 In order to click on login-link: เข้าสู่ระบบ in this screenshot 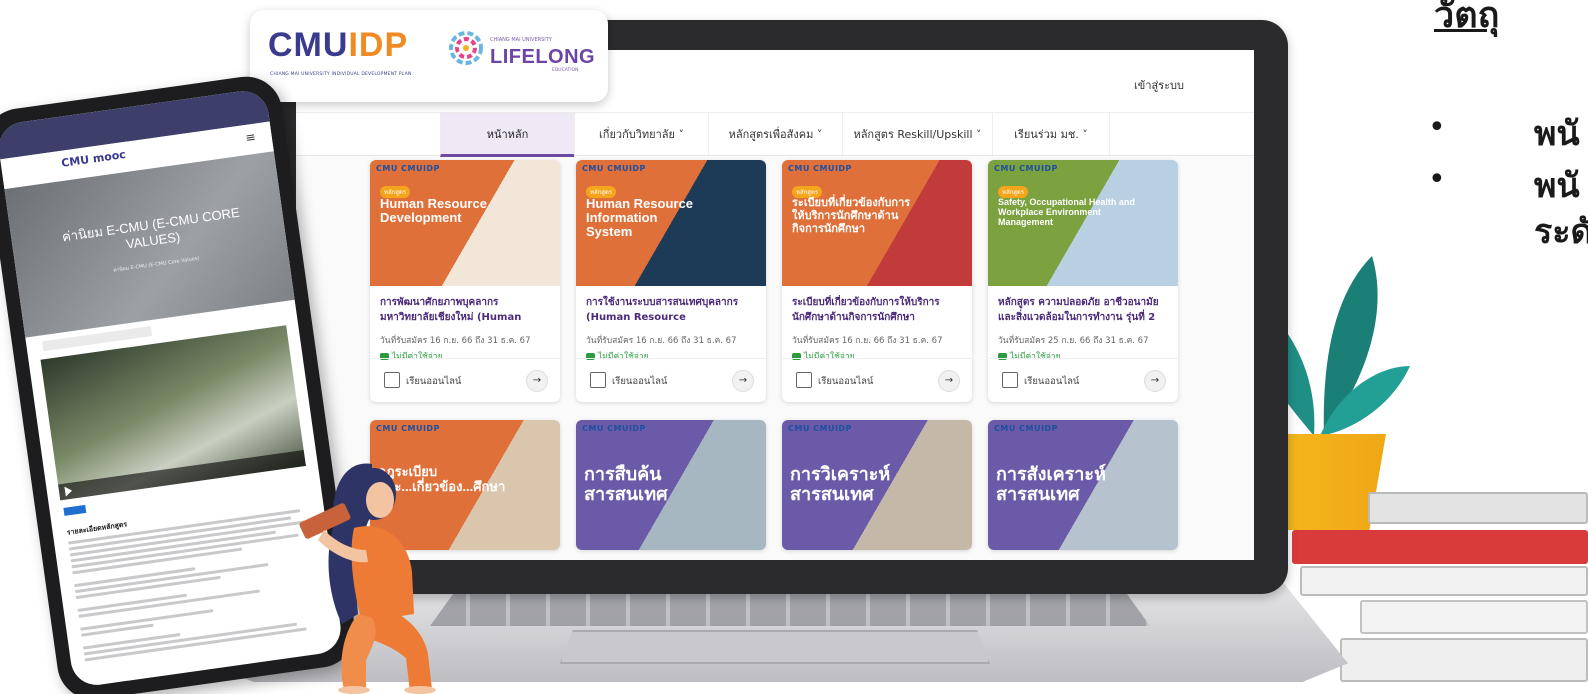, I will do `click(1159, 85)`.